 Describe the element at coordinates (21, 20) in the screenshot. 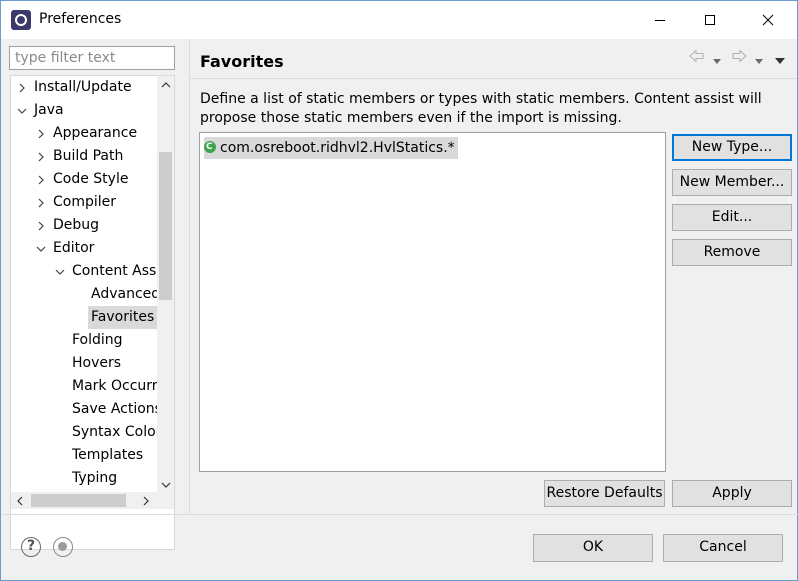

I see `eclipse-app-icon` at that location.